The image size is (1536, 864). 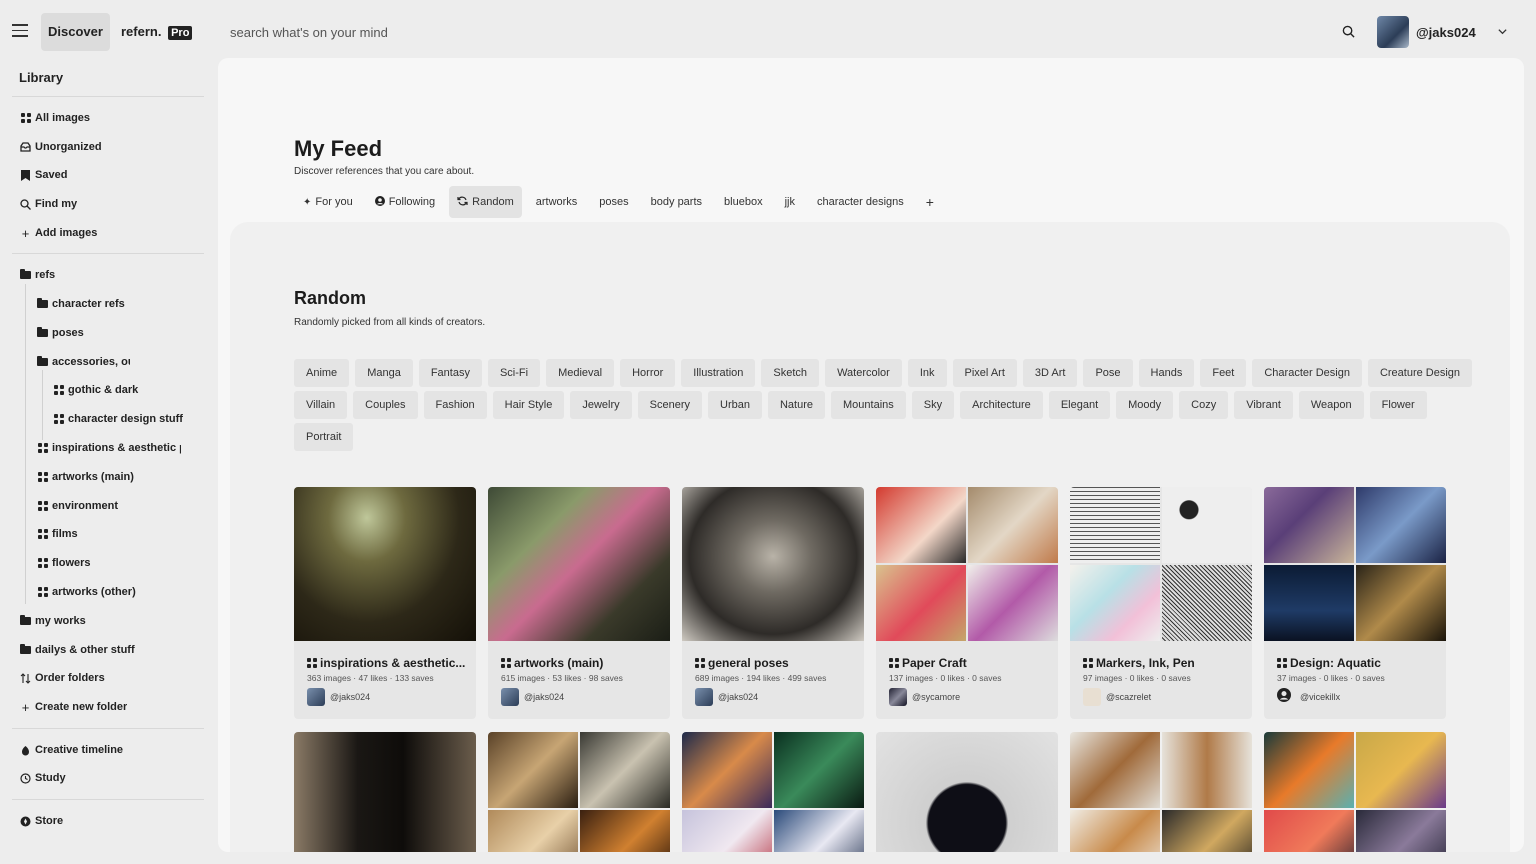 What do you see at coordinates (1050, 373) in the screenshot?
I see `tag-chip: 3D Art` at bounding box center [1050, 373].